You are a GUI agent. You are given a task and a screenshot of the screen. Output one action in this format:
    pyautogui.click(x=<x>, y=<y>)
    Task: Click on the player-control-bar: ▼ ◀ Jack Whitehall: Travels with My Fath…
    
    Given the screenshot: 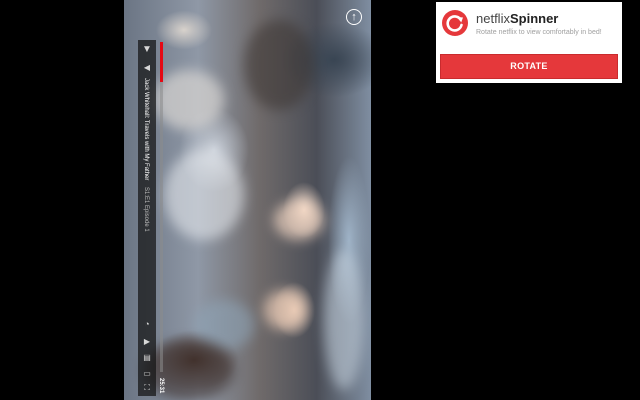 What is the action you would take?
    pyautogui.click(x=147, y=218)
    